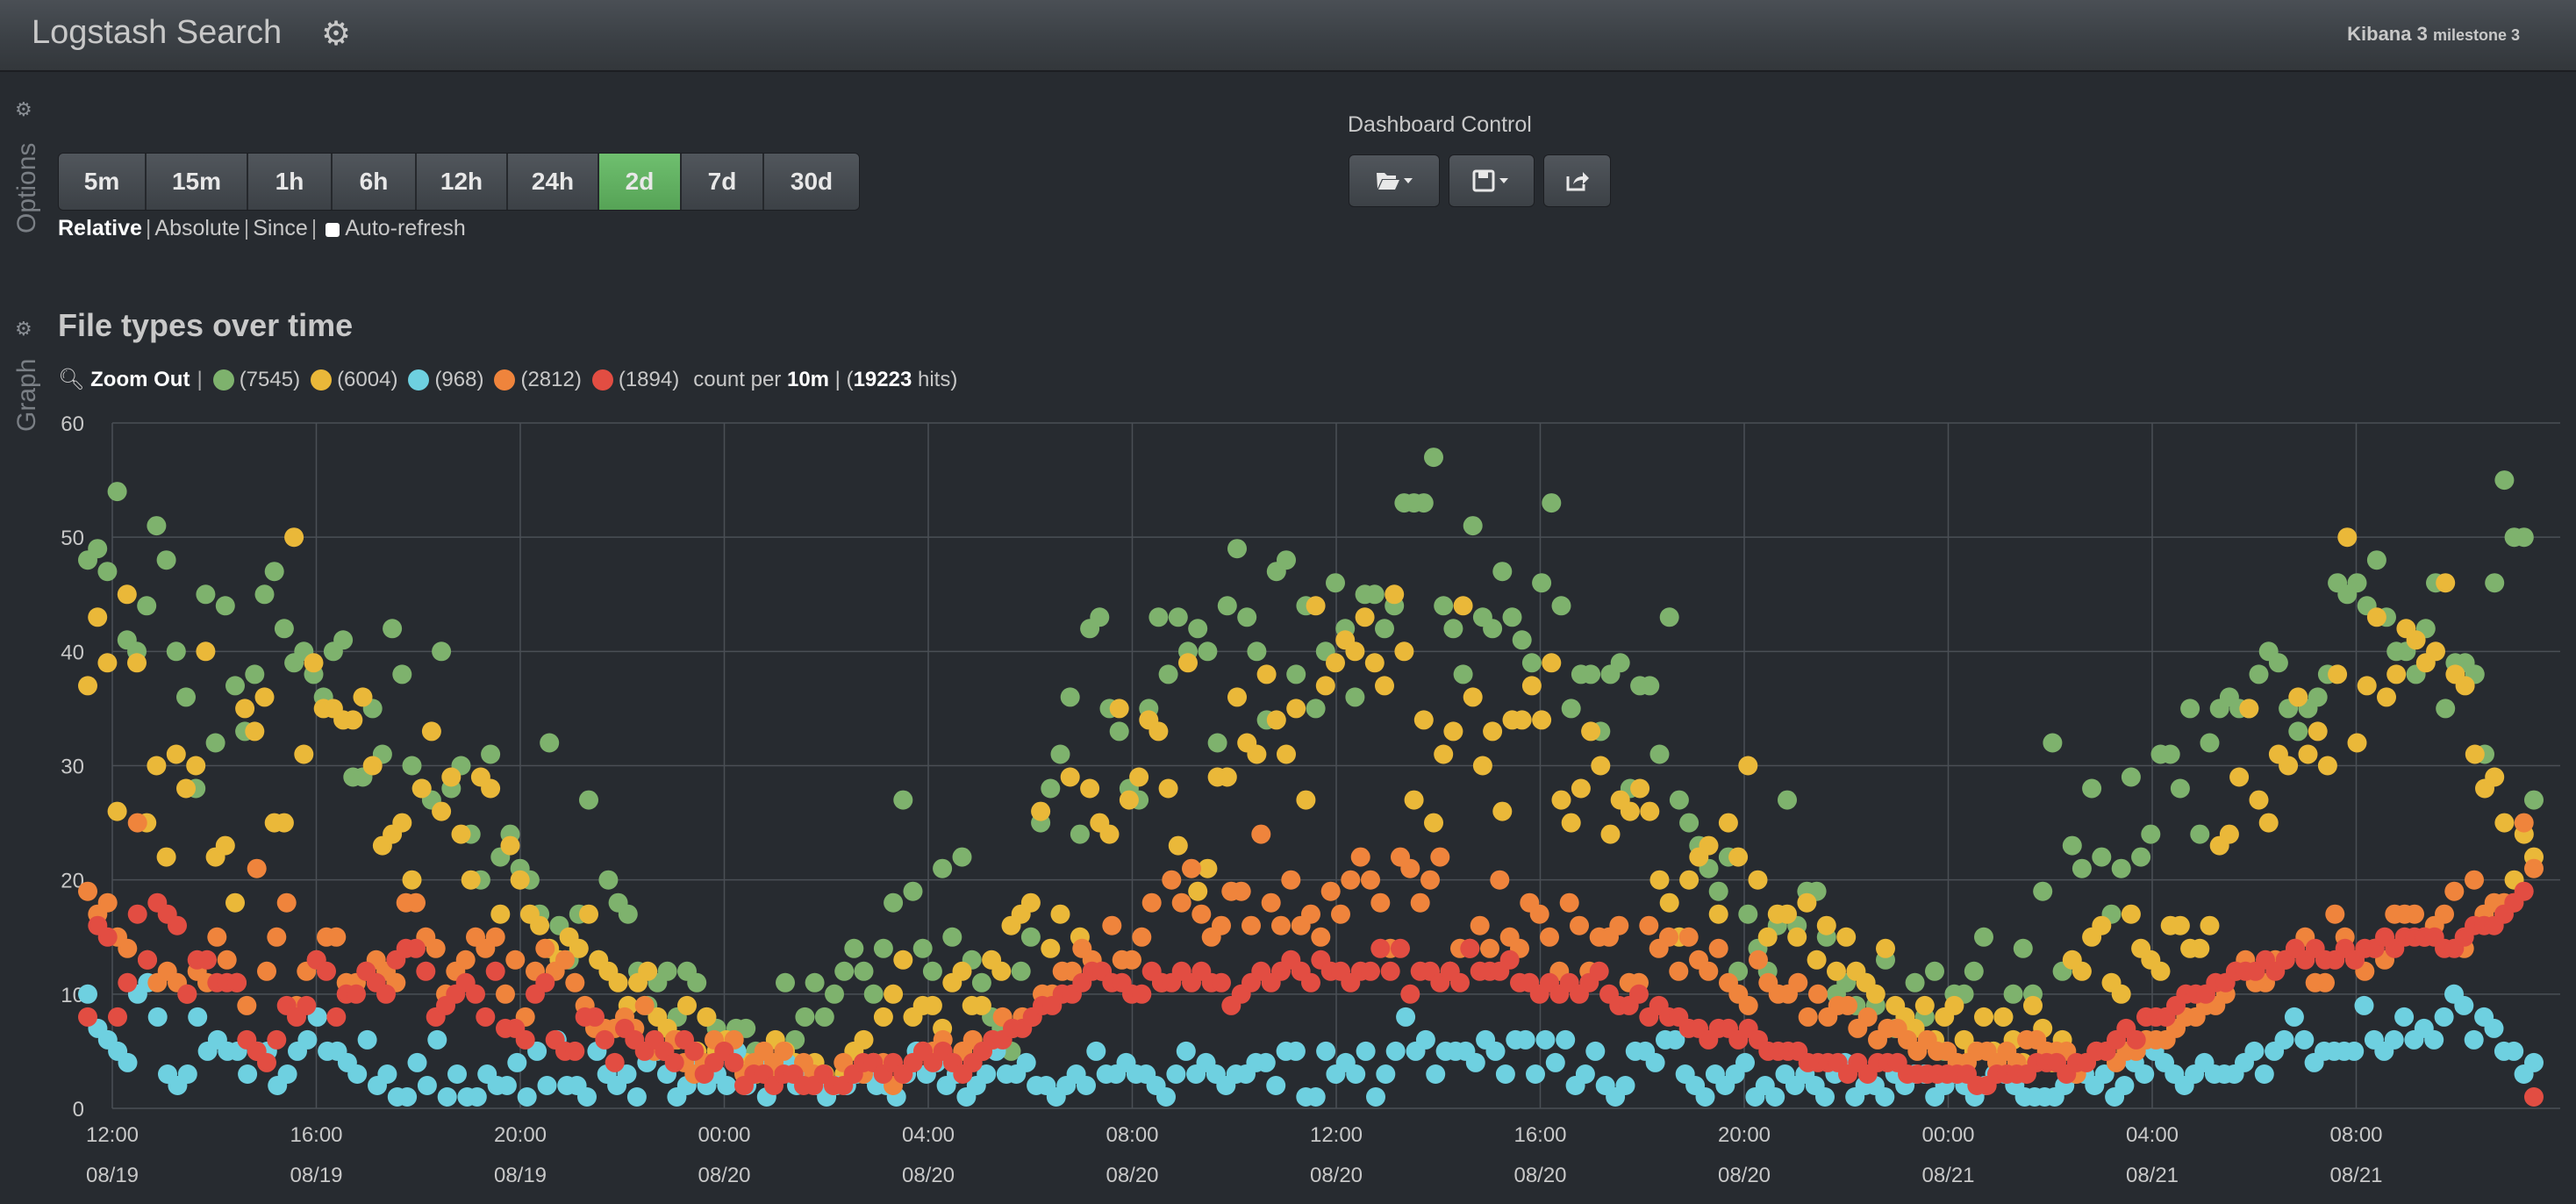  What do you see at coordinates (280, 228) in the screenshot?
I see `mode-since: Since` at bounding box center [280, 228].